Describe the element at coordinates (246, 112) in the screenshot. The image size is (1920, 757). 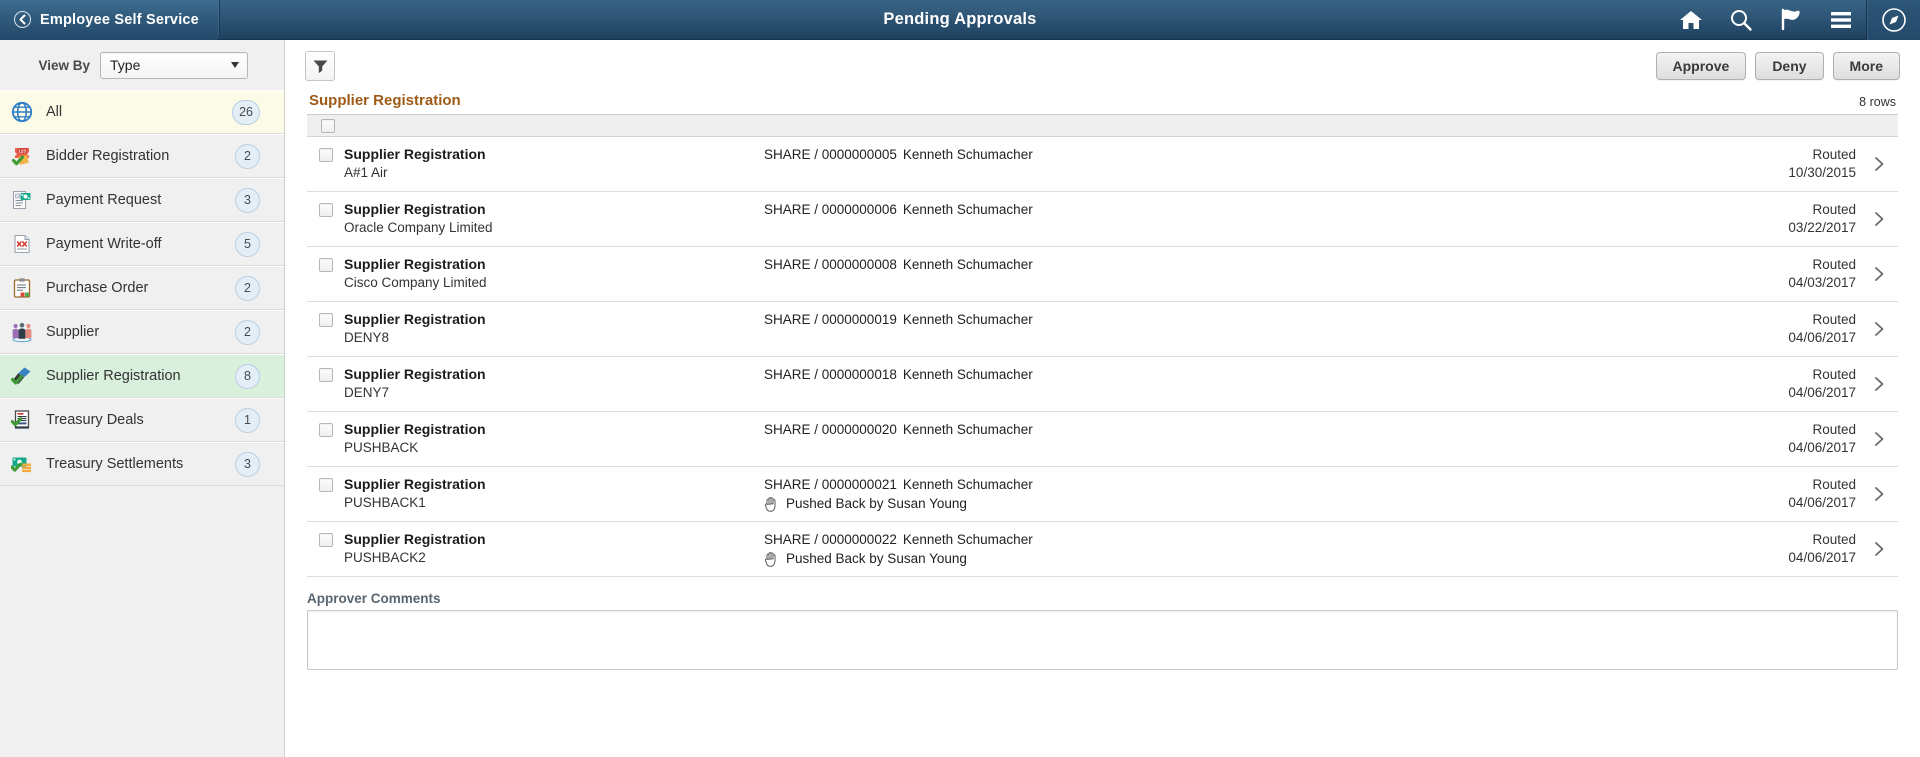
I see `sidebar-item-count: 26` at that location.